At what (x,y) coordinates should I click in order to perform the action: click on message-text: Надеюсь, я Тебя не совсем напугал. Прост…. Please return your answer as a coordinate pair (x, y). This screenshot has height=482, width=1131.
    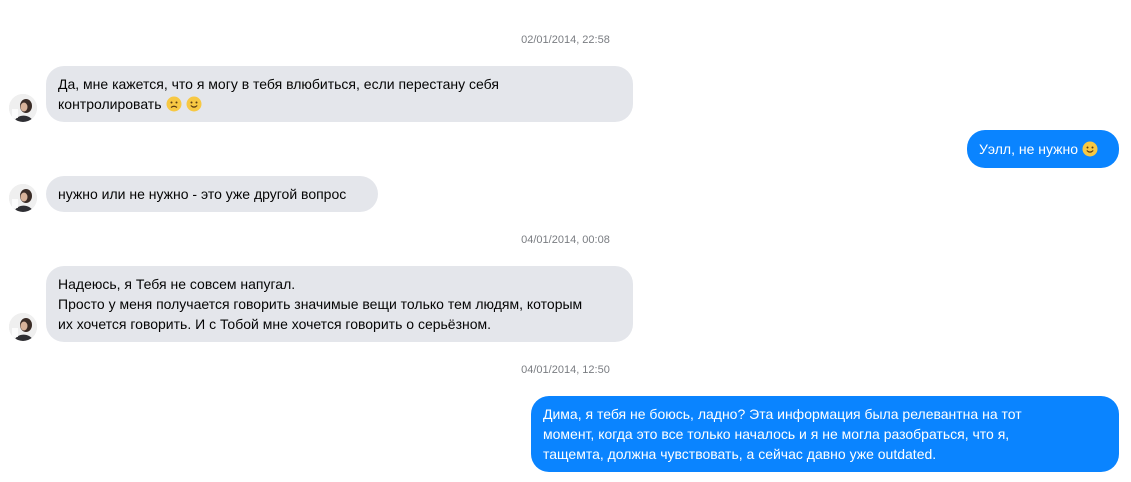
    Looking at the image, I should click on (320, 304).